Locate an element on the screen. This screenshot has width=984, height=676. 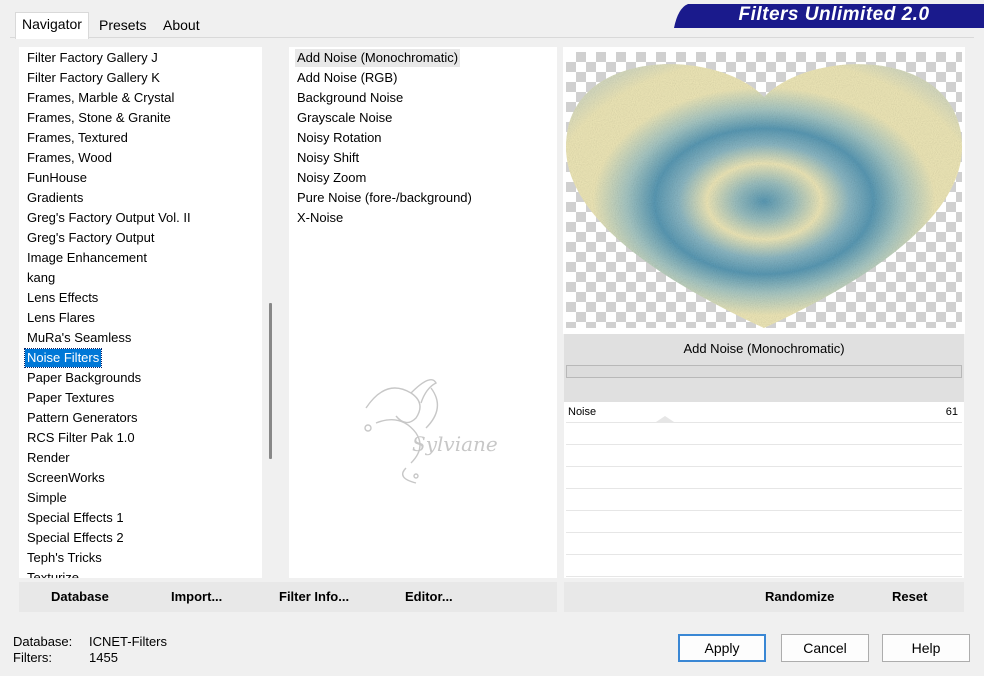
parameter-label: Noise is located at coordinates (582, 412).